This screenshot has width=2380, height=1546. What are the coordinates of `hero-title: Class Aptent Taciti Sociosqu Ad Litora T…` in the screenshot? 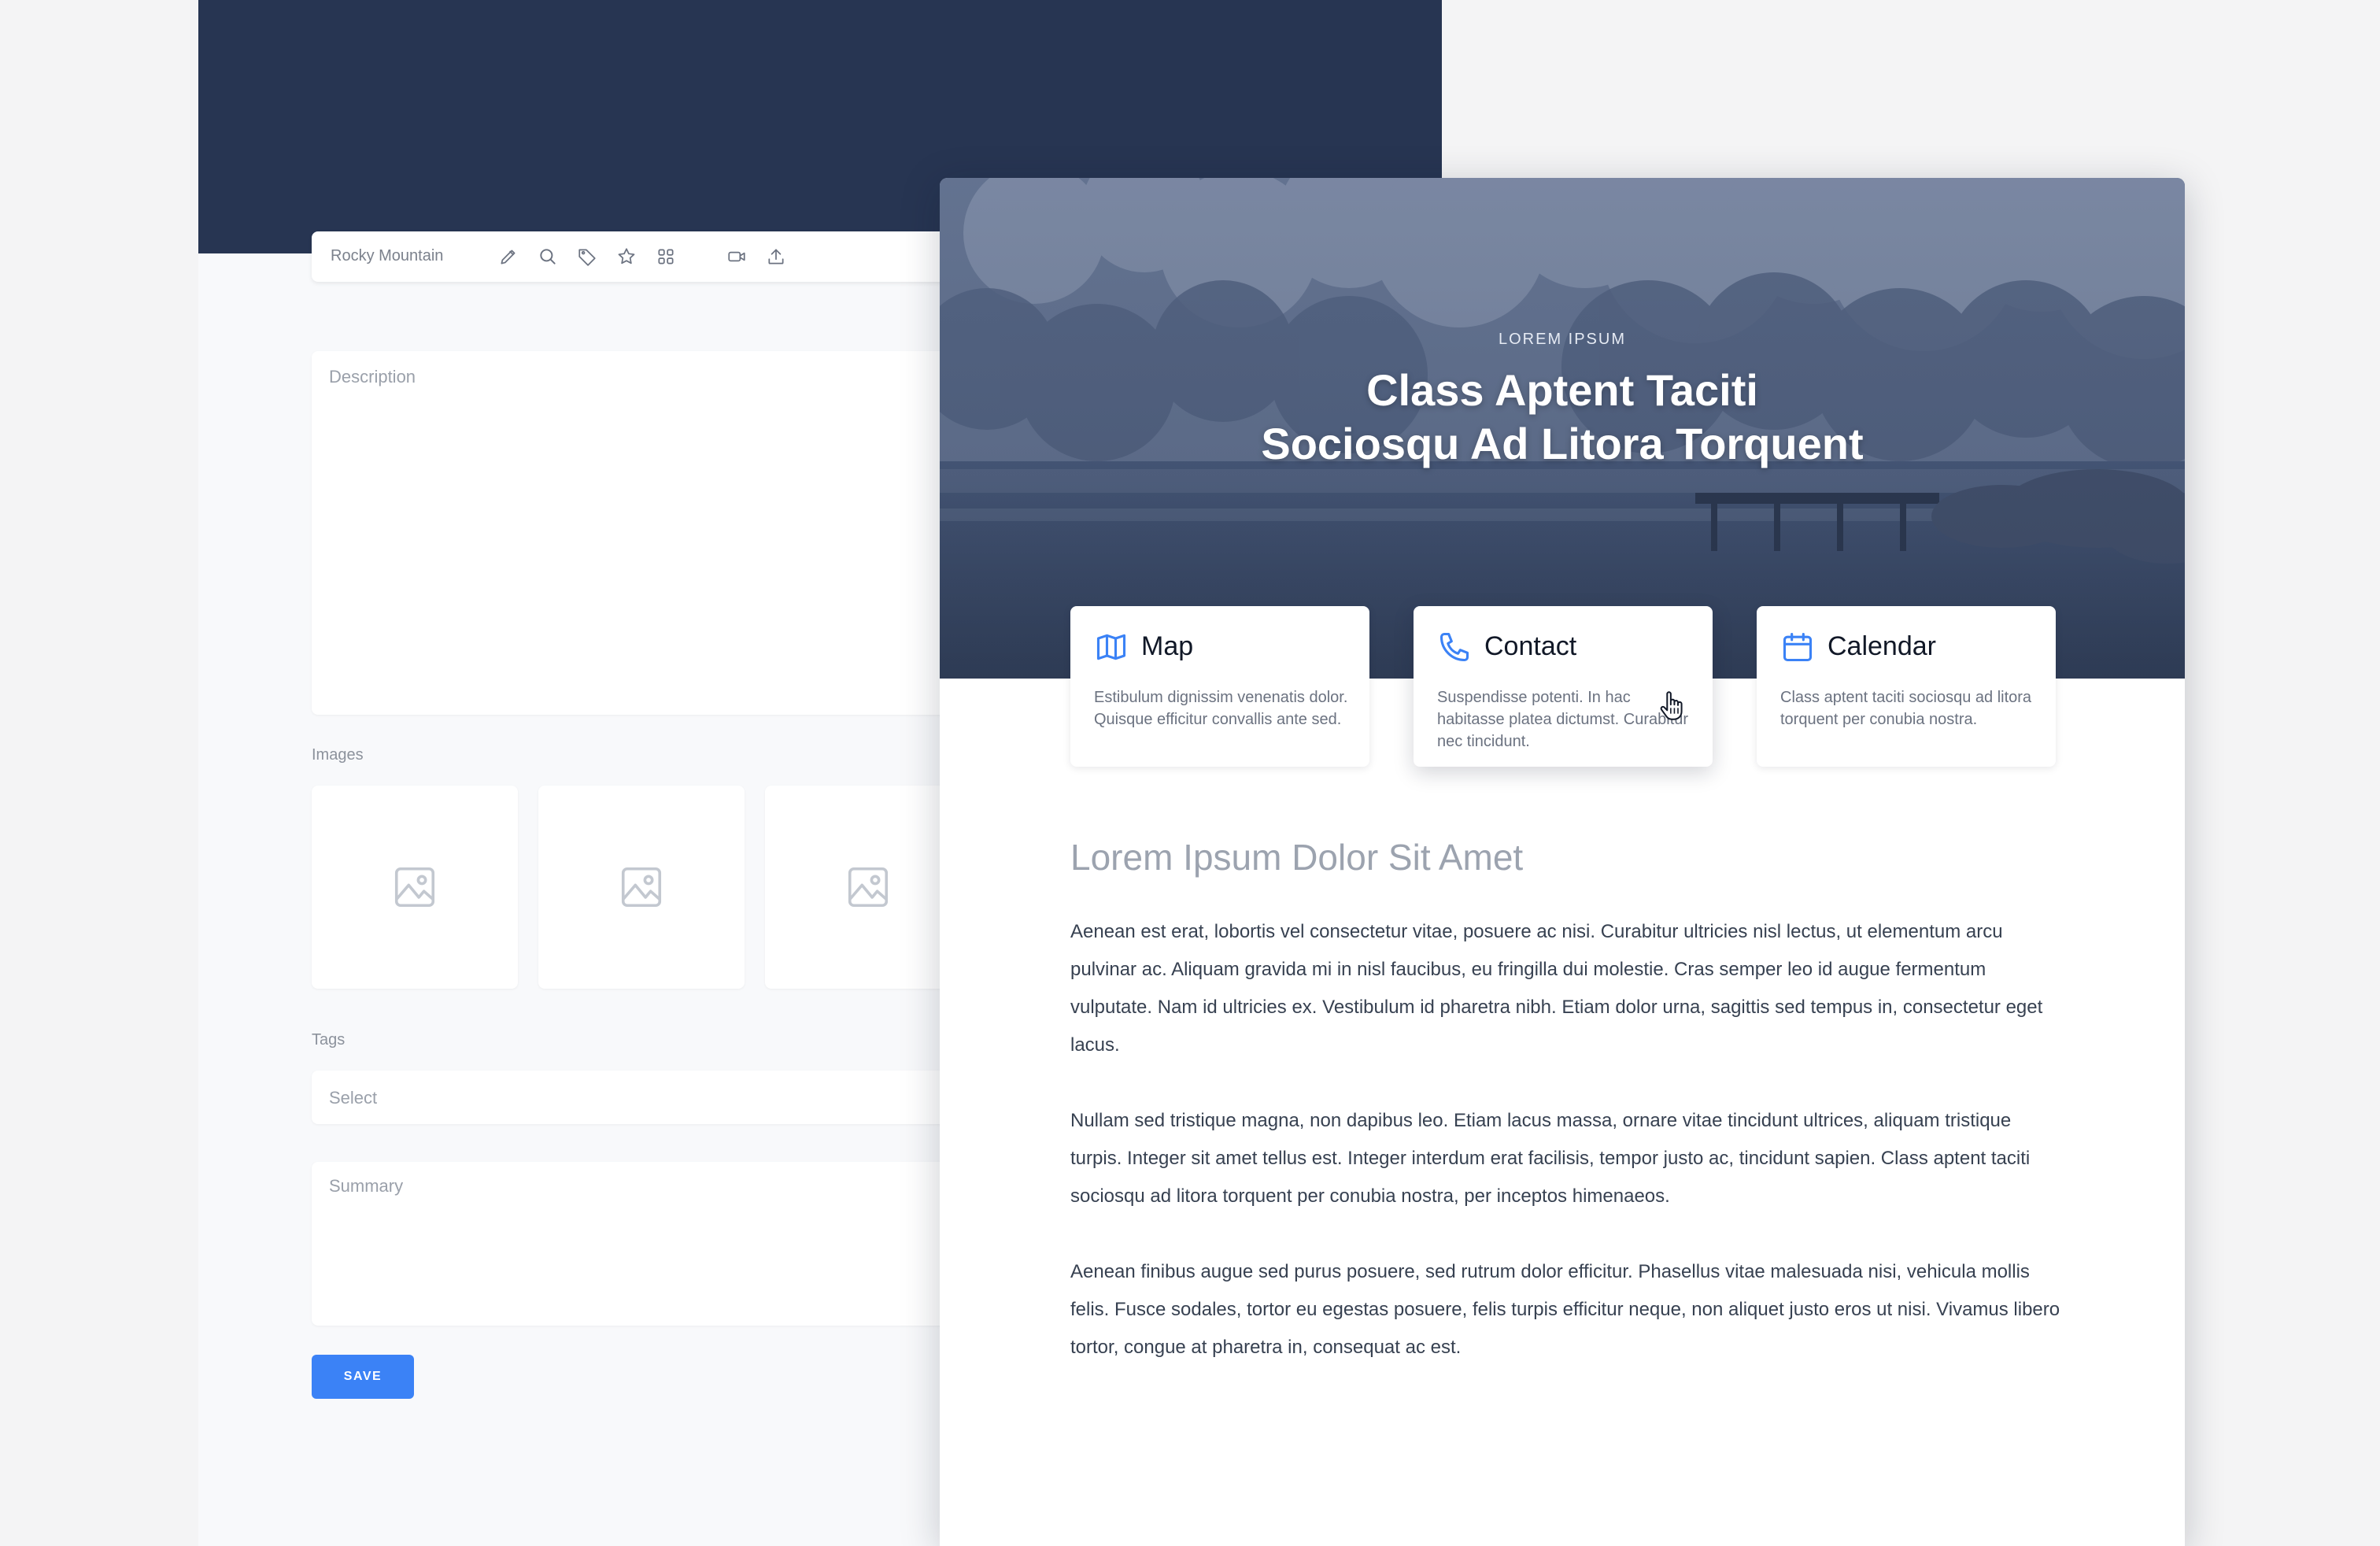 It's located at (1562, 417).